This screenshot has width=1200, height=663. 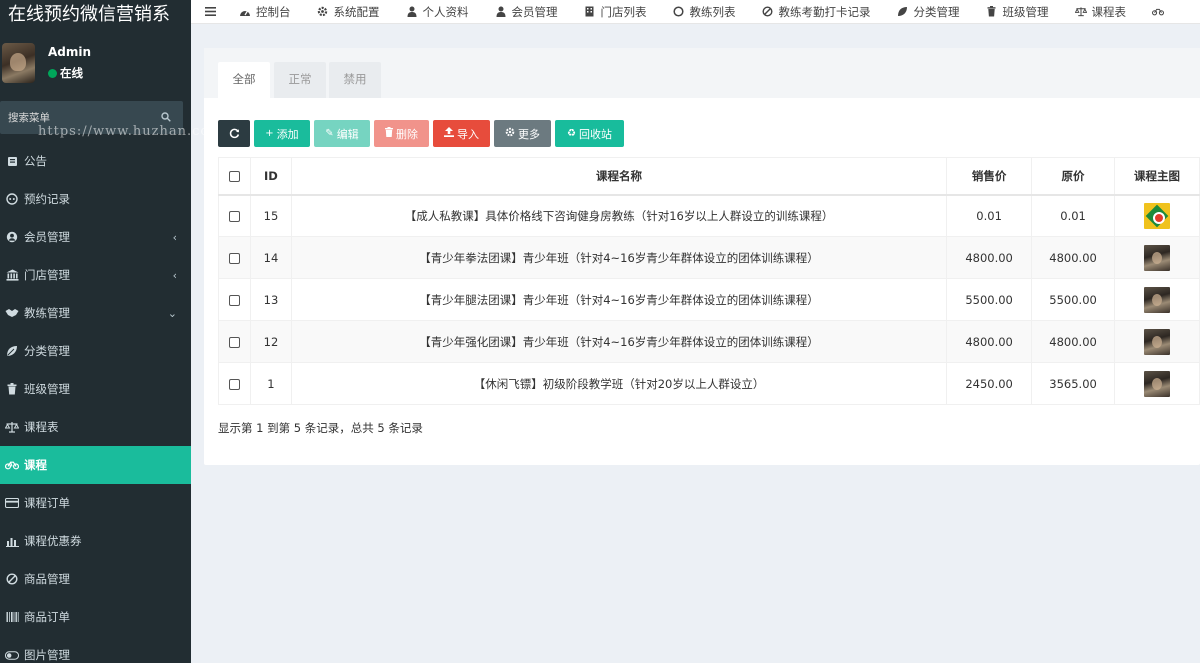 What do you see at coordinates (95, 503) in the screenshot?
I see `sidebar-item-course-orders: 课程订单` at bounding box center [95, 503].